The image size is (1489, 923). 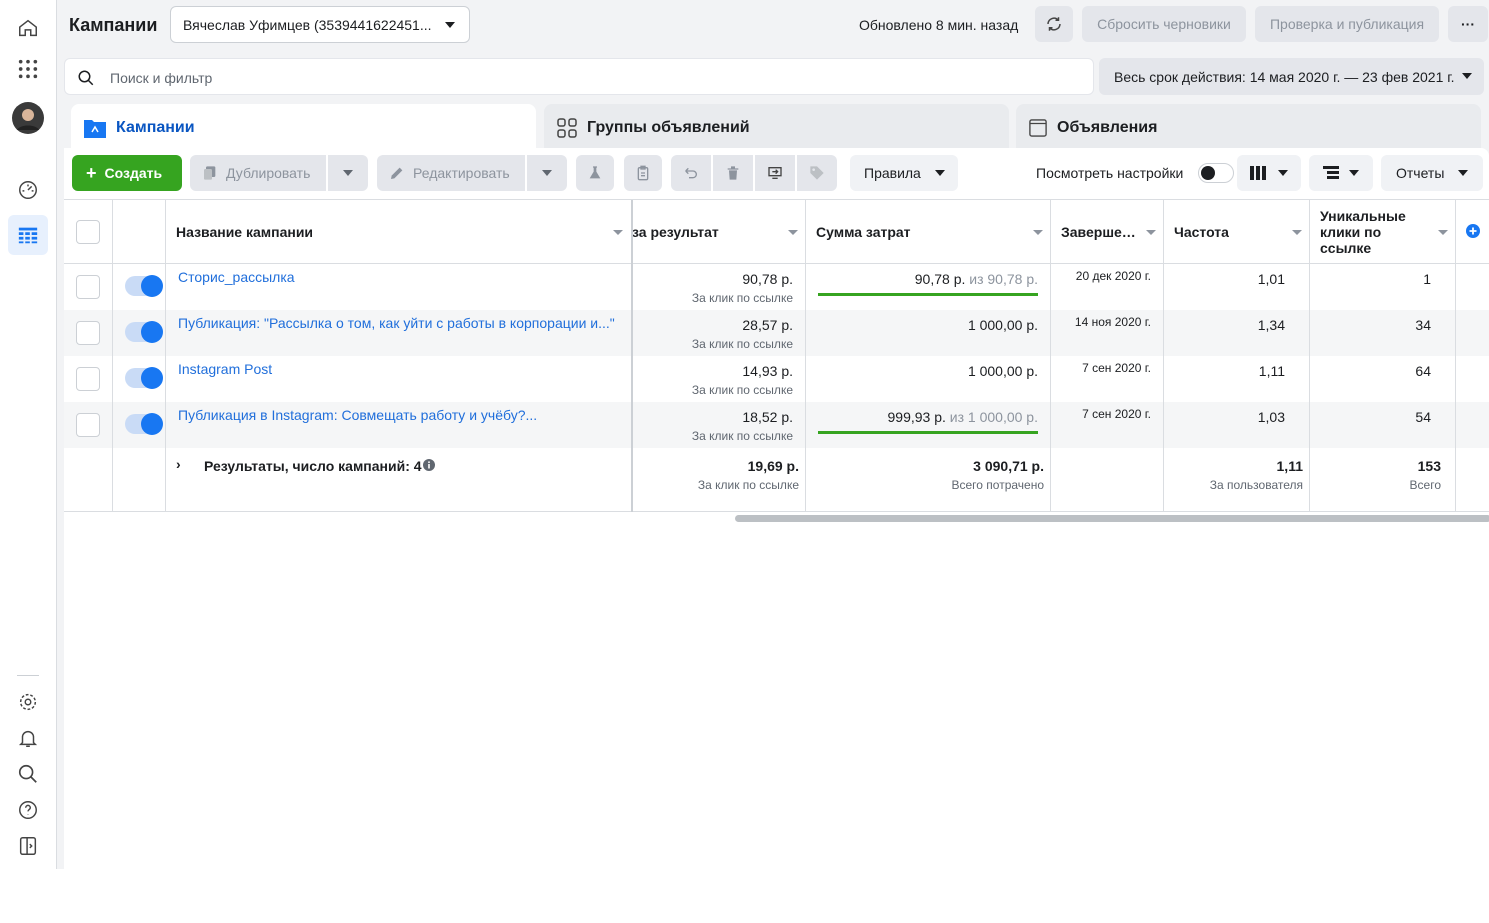 I want to click on duplicate-button: Дублировать, so click(x=258, y=173).